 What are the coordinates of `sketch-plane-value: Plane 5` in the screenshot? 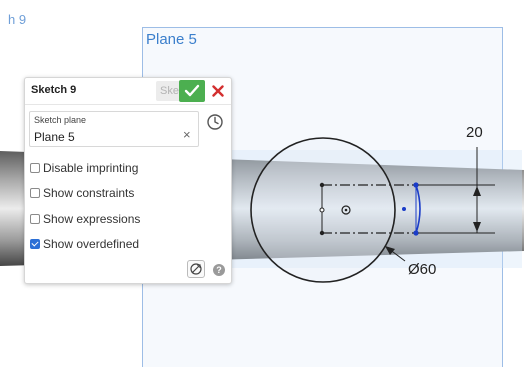 It's located at (54, 137).